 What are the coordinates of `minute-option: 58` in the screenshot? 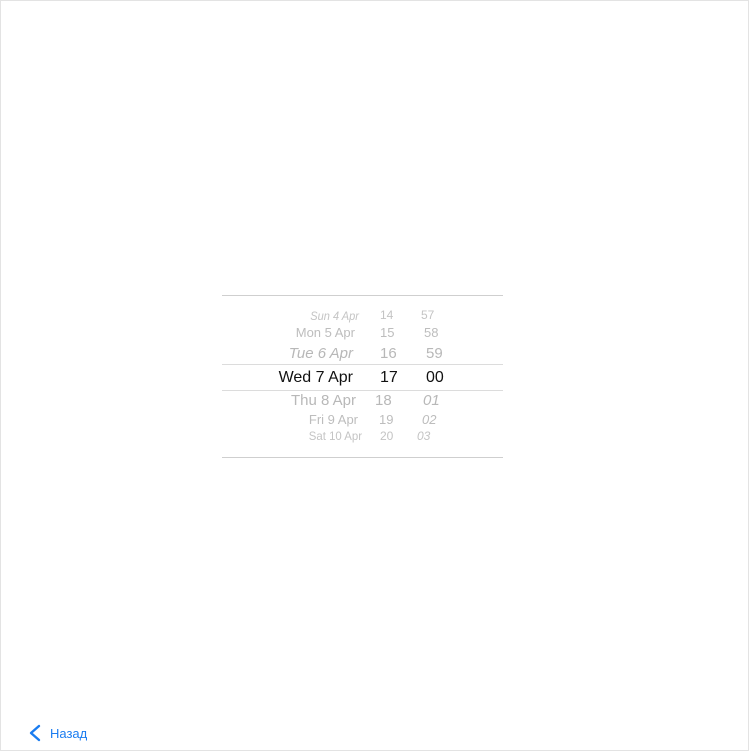 It's located at (431, 332).